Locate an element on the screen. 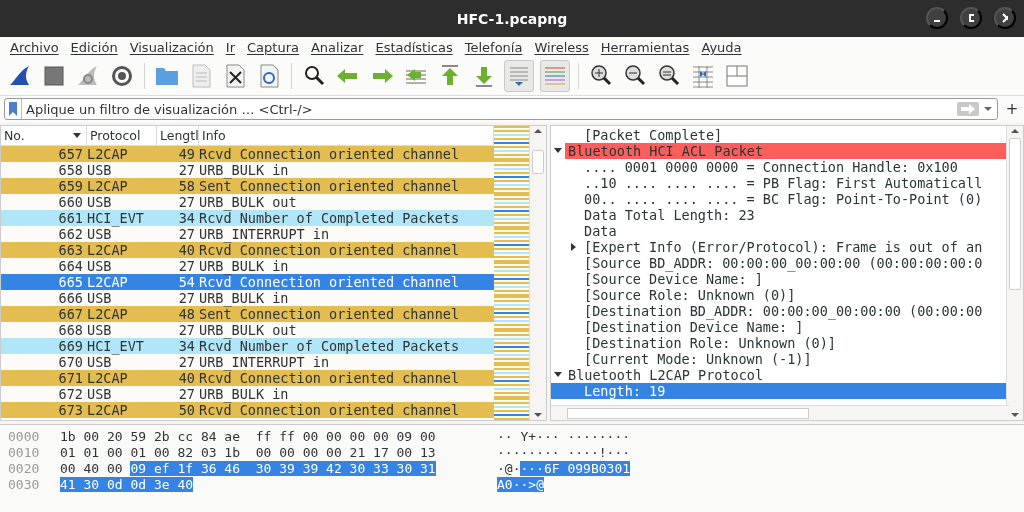 This screenshot has width=1024, height=512. packet-row: 669 HCI_EVT 34 Rcvd Number of Completed Packets is located at coordinates (247, 346).